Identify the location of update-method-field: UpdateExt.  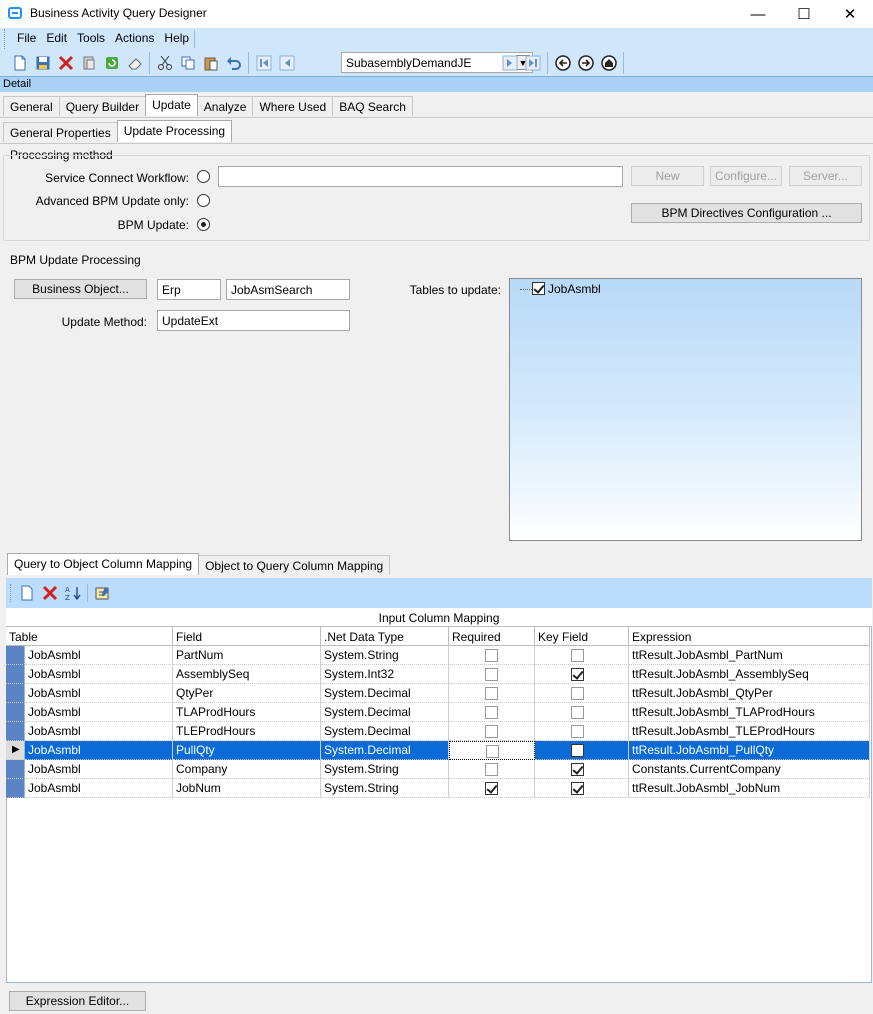
(253, 320).